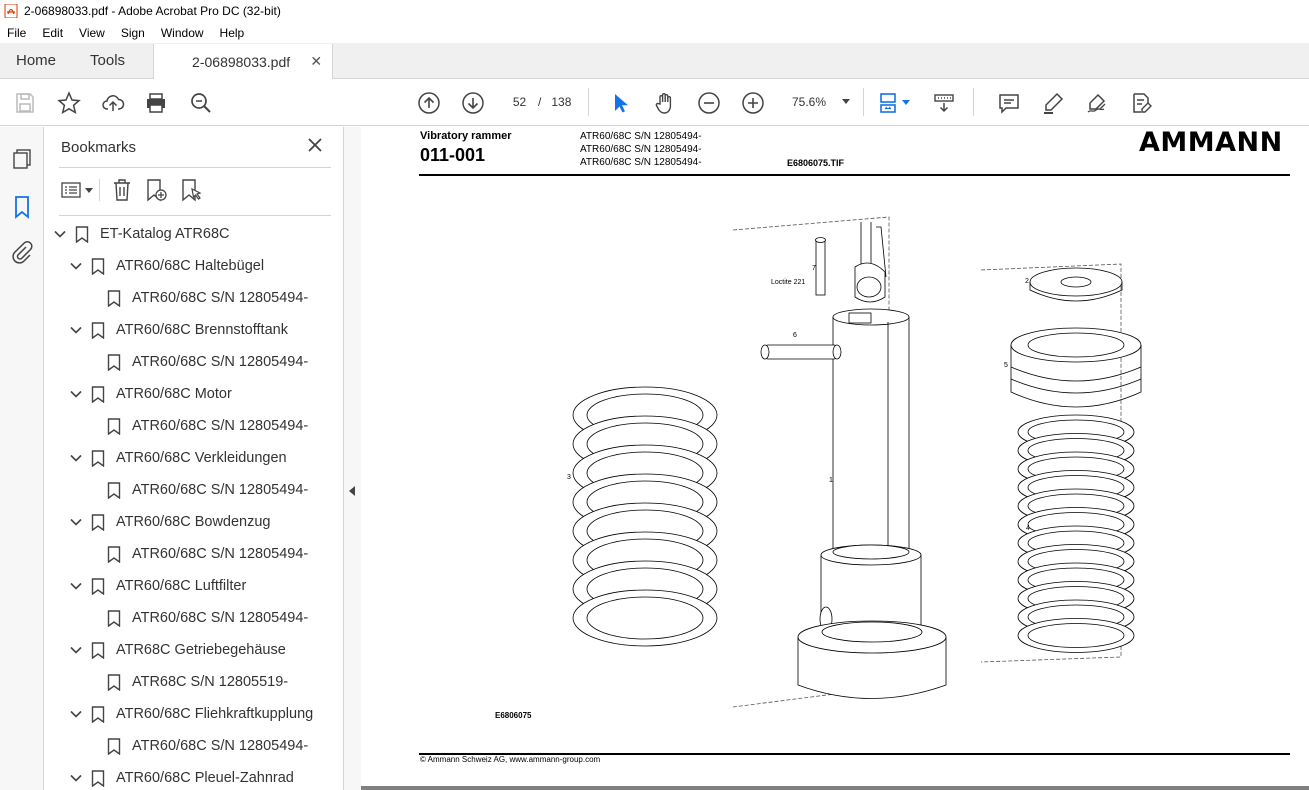 Image resolution: width=1309 pixels, height=790 pixels. Describe the element at coordinates (190, 266) in the screenshot. I see `bookmark-label: ATR60/68C Haltebügel` at that location.